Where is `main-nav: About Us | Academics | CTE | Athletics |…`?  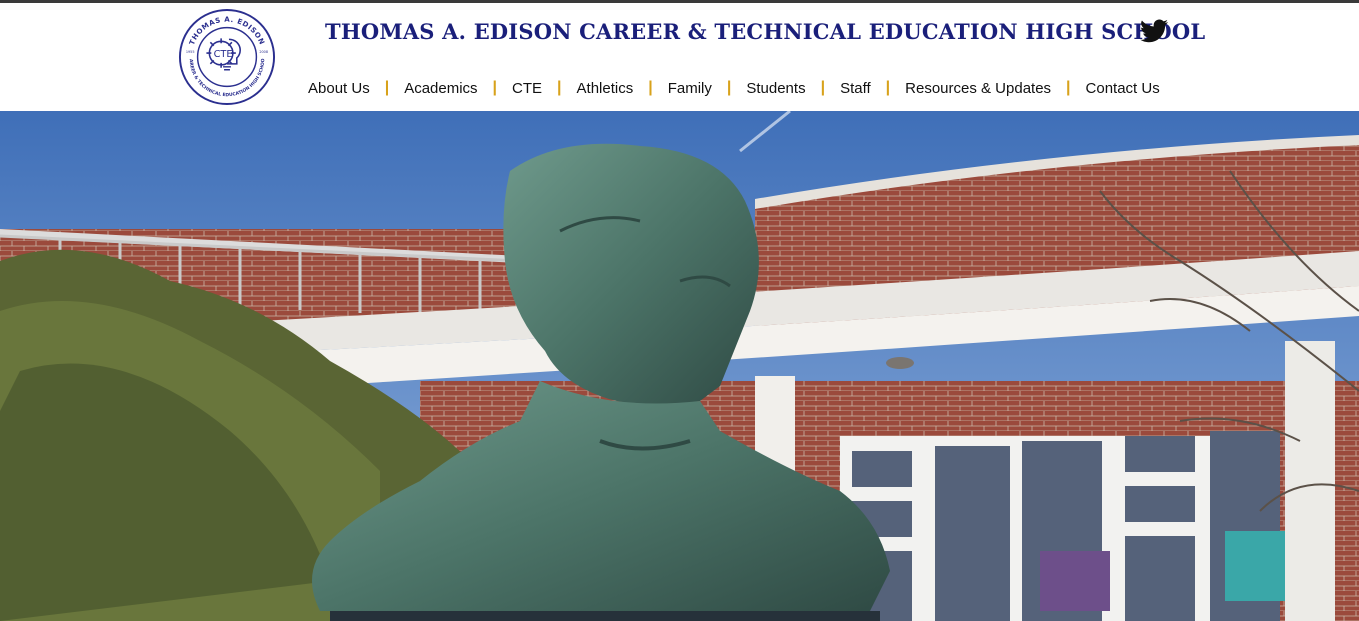 main-nav: About Us | Academics | CTE | Athletics |… is located at coordinates (734, 88).